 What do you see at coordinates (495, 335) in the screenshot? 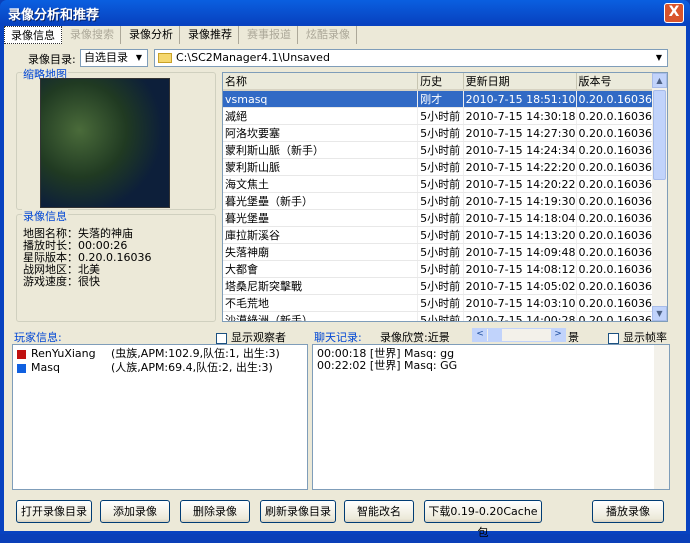
I see `slider-thumb` at bounding box center [495, 335].